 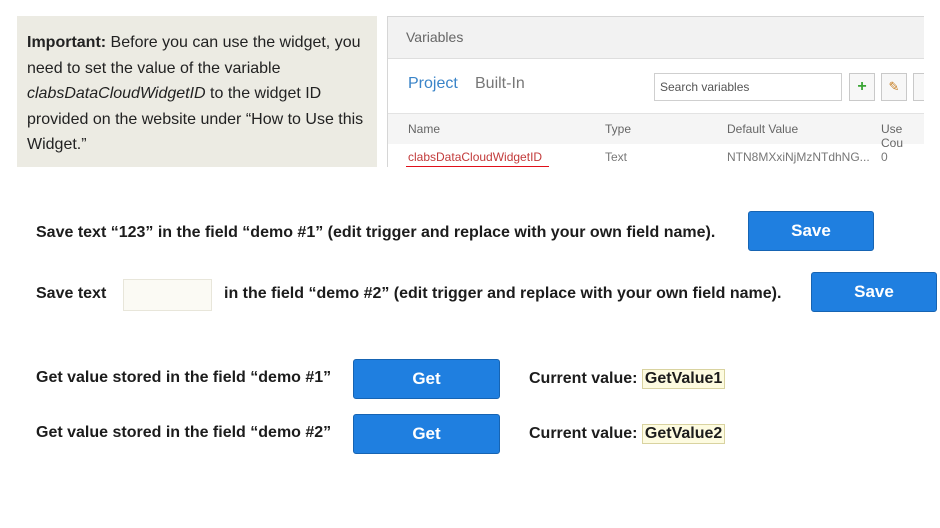 What do you see at coordinates (116, 93) in the screenshot?
I see `note-variable-name: clabsDataCloudWidgetID` at bounding box center [116, 93].